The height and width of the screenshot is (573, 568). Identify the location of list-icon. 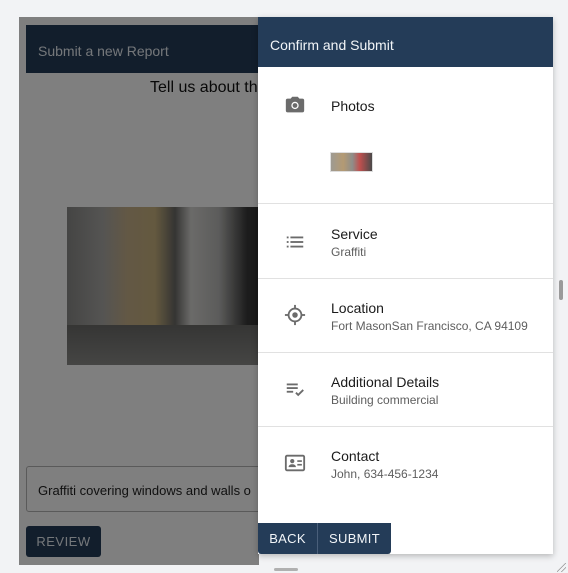
(295, 242).